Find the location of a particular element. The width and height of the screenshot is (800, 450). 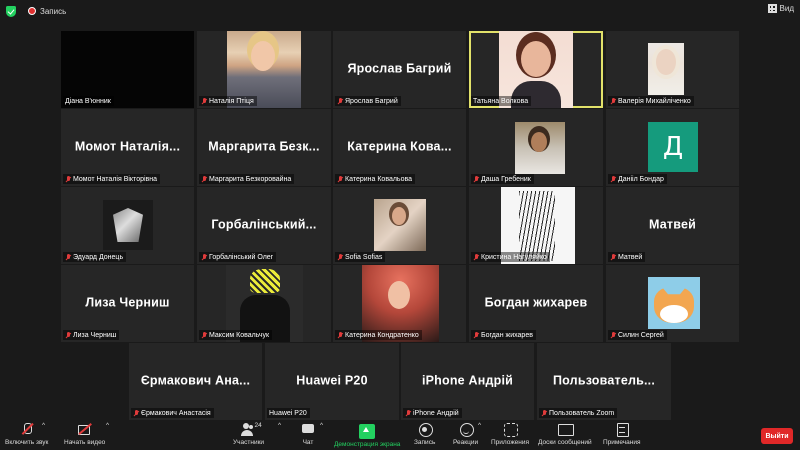

participant-label: Катерина Кондратенко is located at coordinates (378, 335).